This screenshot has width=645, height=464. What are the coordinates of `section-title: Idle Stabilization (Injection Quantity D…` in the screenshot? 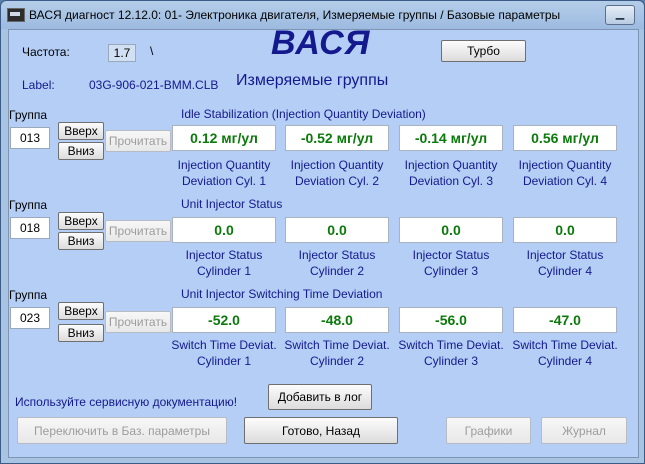 It's located at (303, 114).